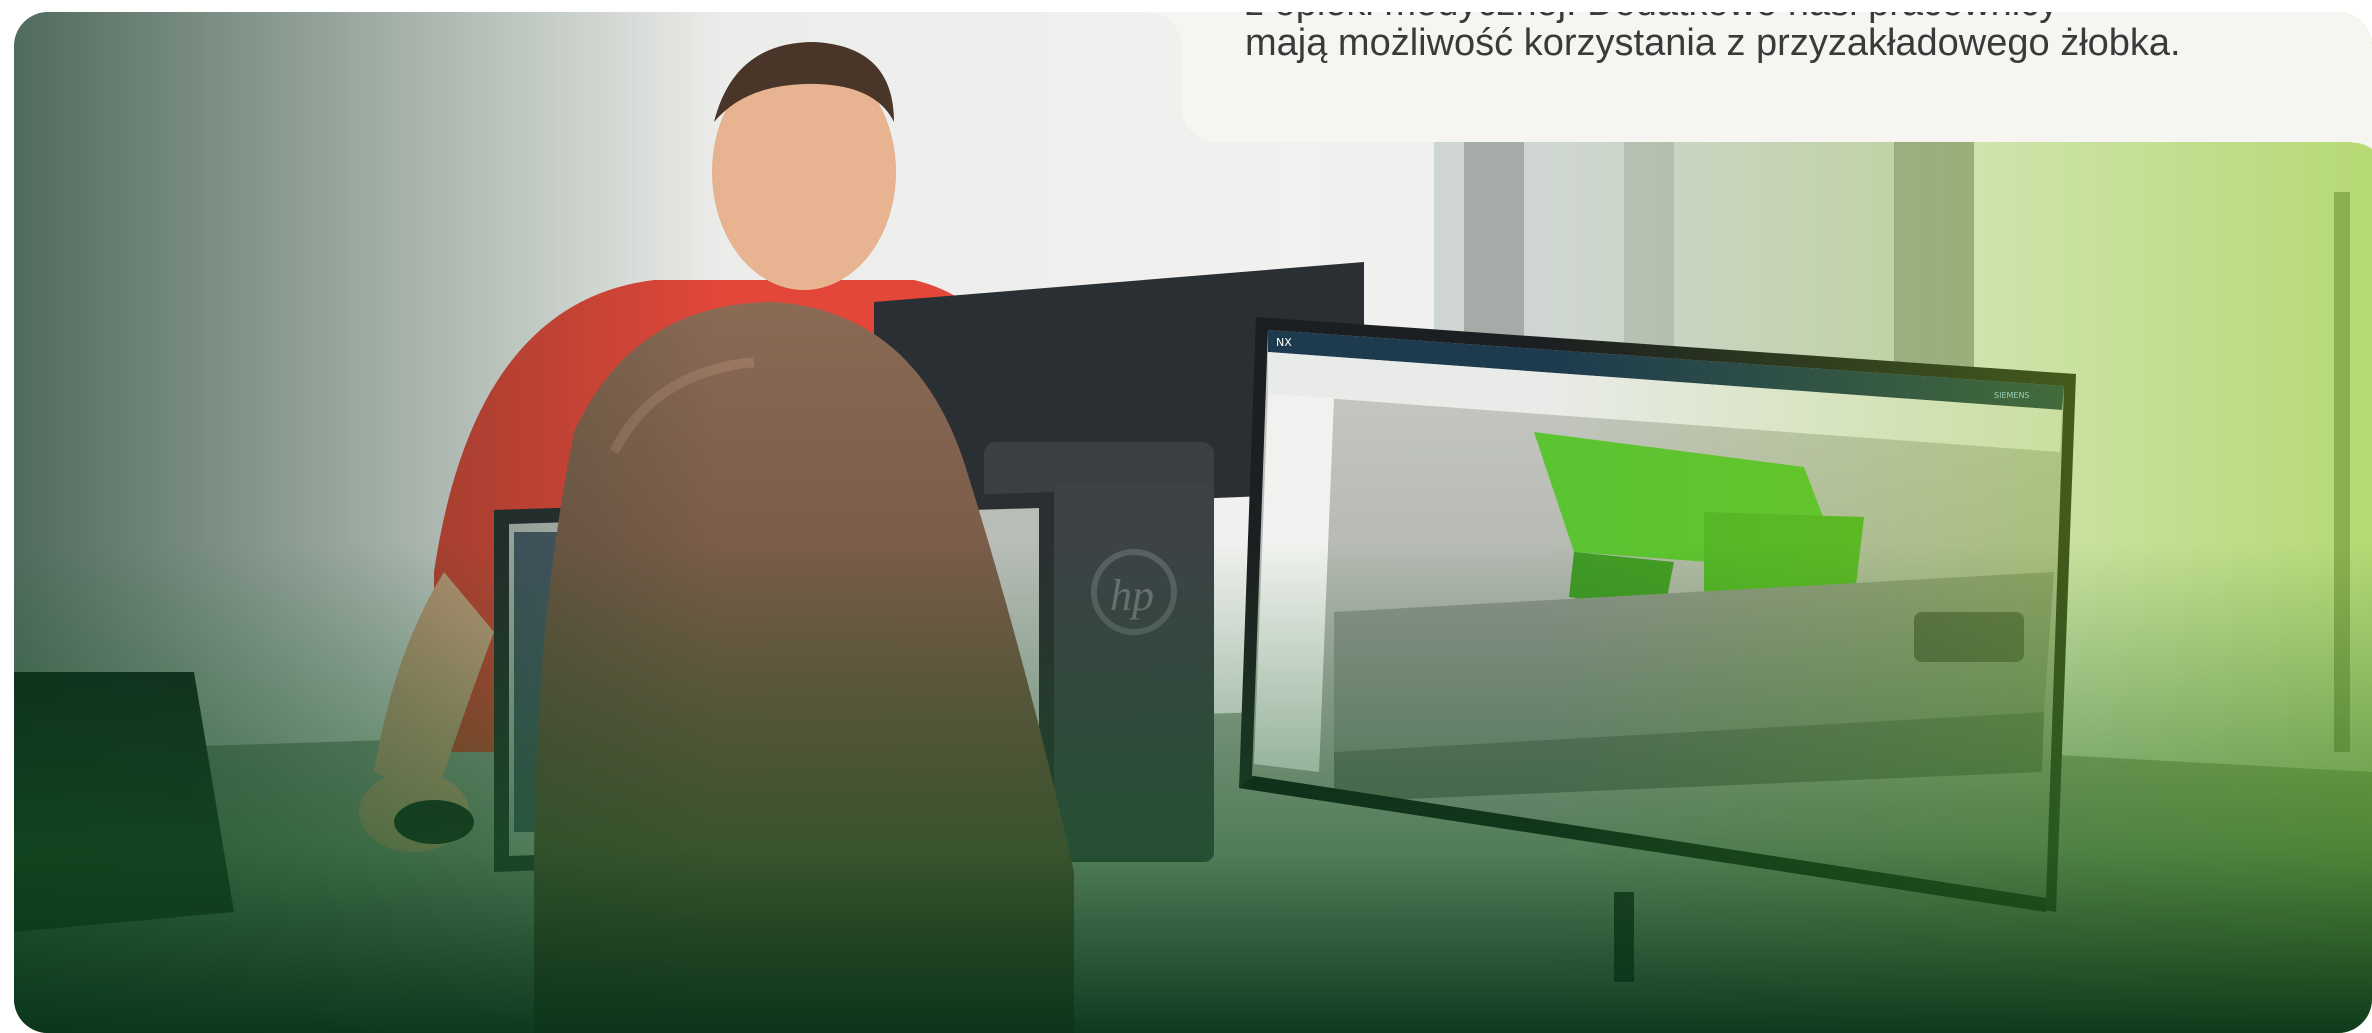 This screenshot has width=2372, height=1033. I want to click on panel-corner-left, so click(1165, 29).